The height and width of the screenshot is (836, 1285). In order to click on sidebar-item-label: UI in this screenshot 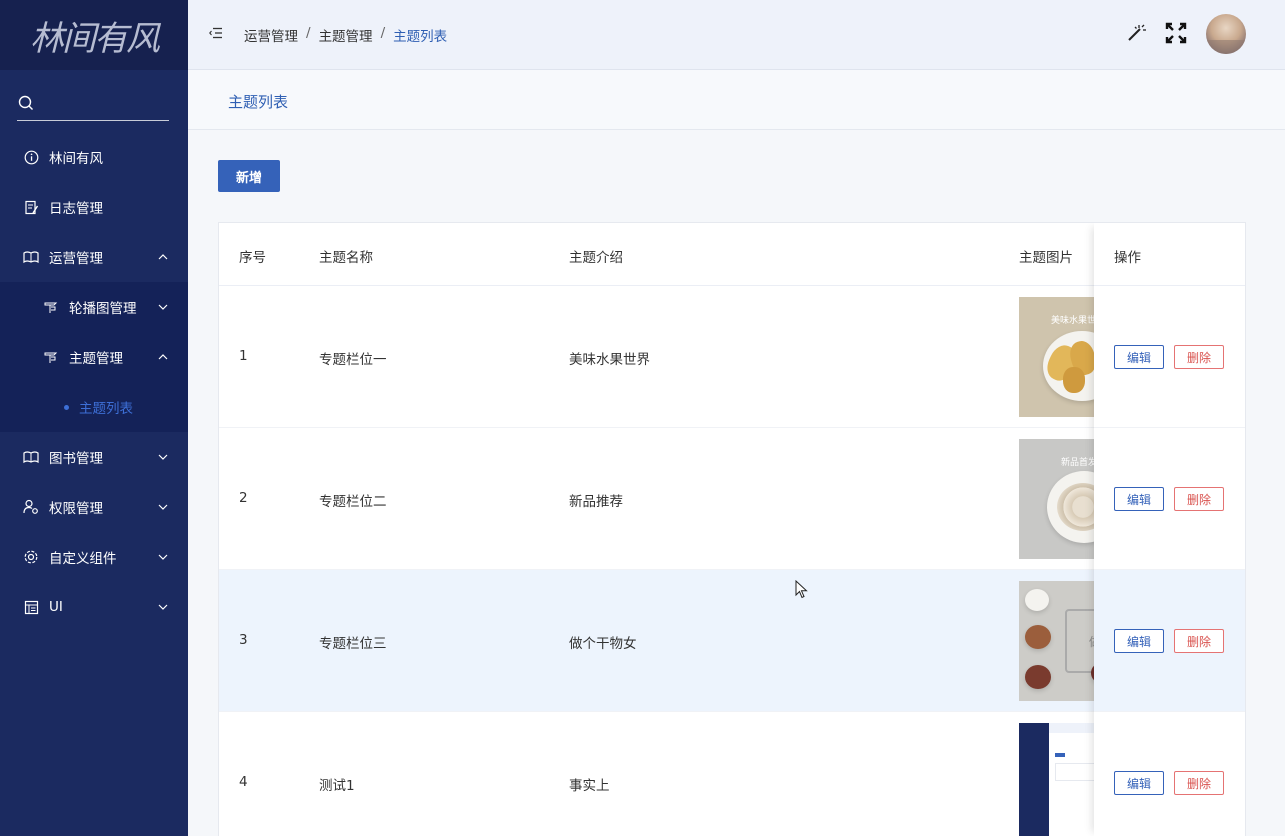, I will do `click(56, 607)`.